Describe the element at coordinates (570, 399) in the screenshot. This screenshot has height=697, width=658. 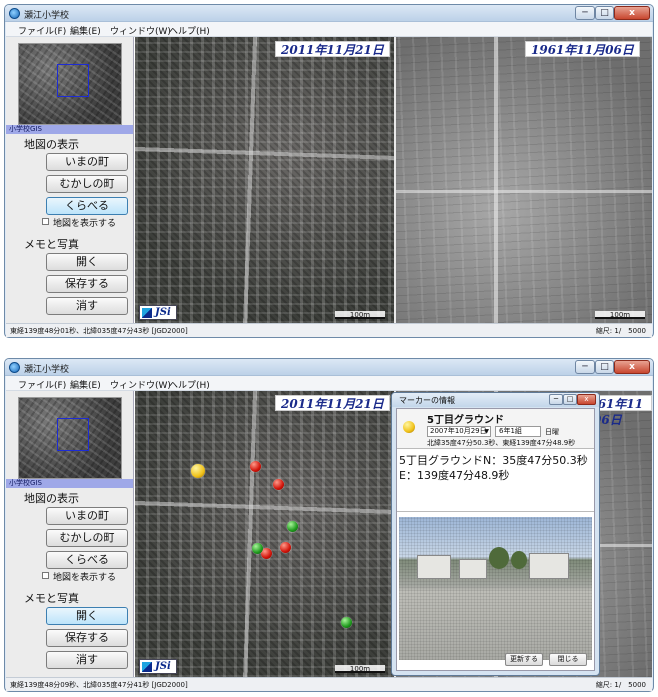
I see `dialog-maximize-button: □` at that location.